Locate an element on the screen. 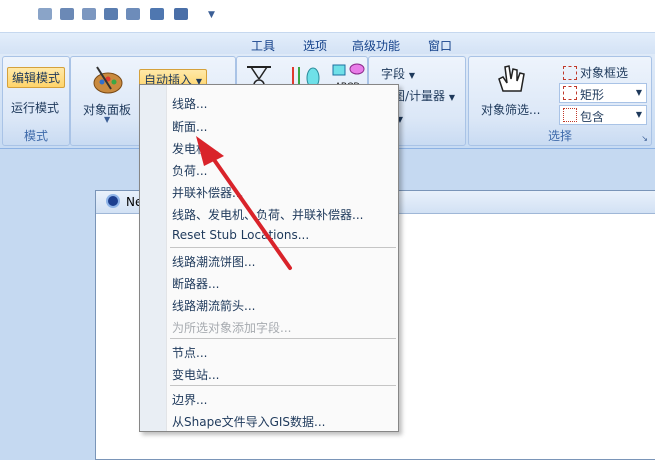 The height and width of the screenshot is (460, 655). app-icon is located at coordinates (113, 201).